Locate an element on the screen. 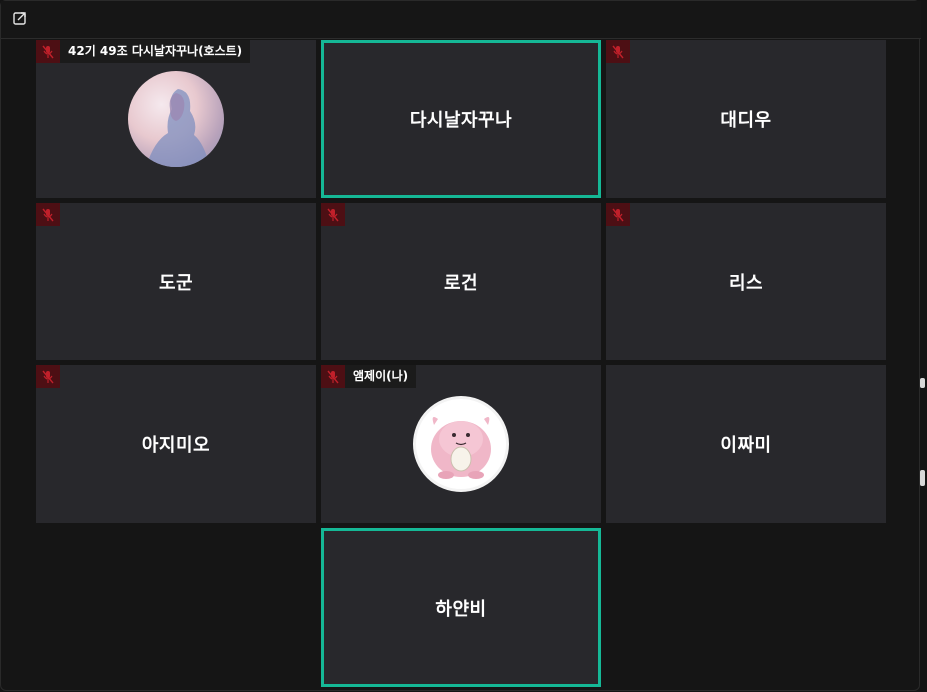  participant-tile: 아지미오 is located at coordinates (176, 444).